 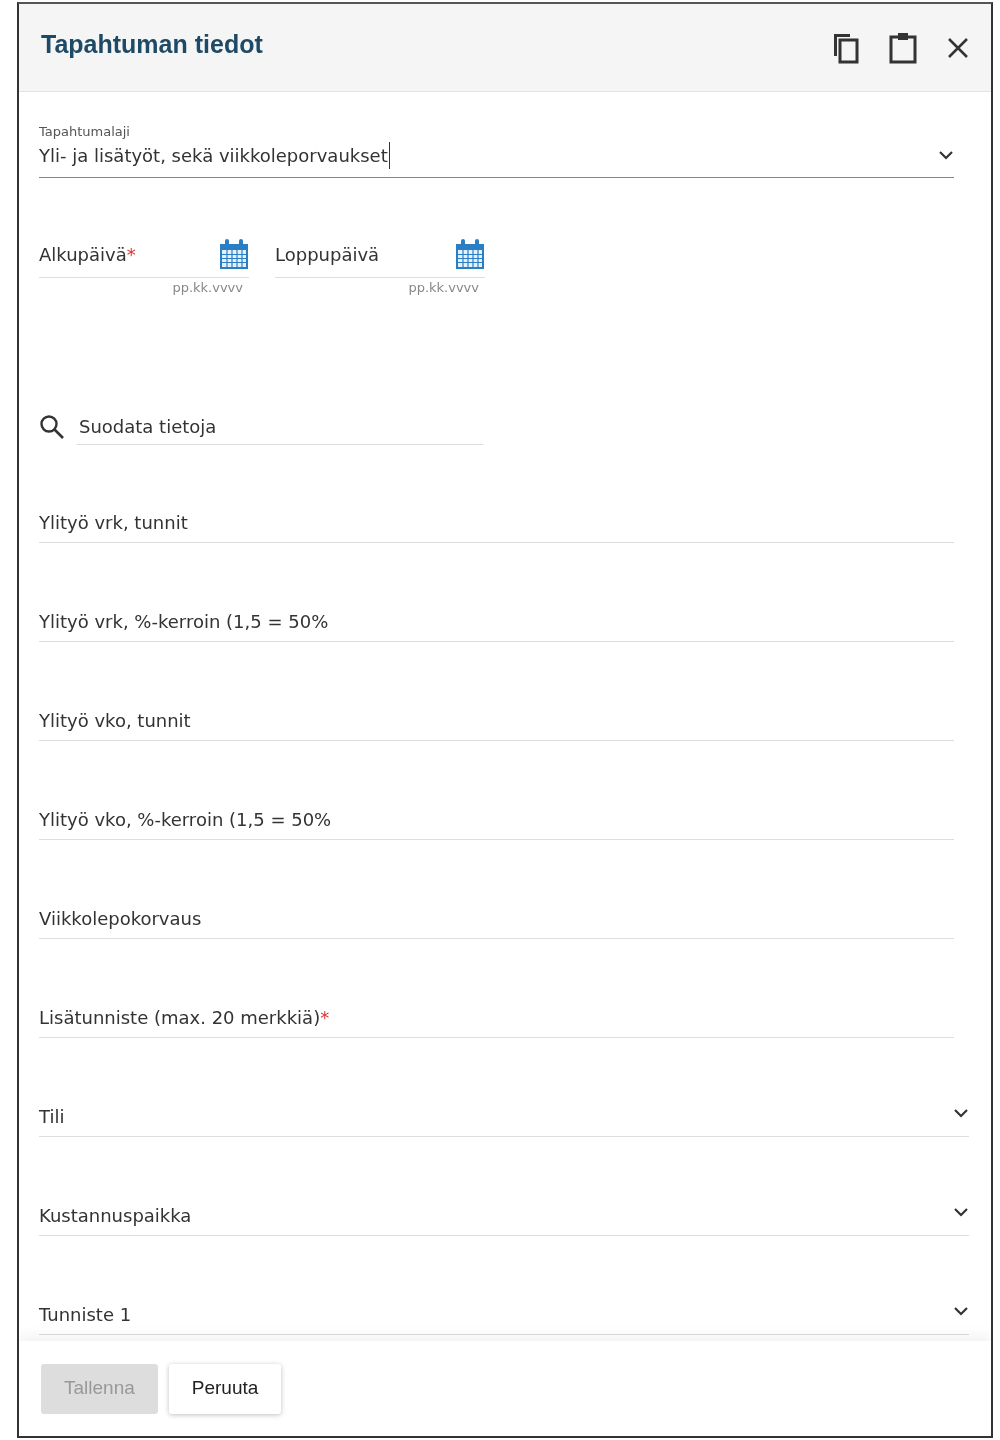 What do you see at coordinates (496, 1014) in the screenshot?
I see `input-field: Lisätunniste (max. 20 merkkiä)*` at bounding box center [496, 1014].